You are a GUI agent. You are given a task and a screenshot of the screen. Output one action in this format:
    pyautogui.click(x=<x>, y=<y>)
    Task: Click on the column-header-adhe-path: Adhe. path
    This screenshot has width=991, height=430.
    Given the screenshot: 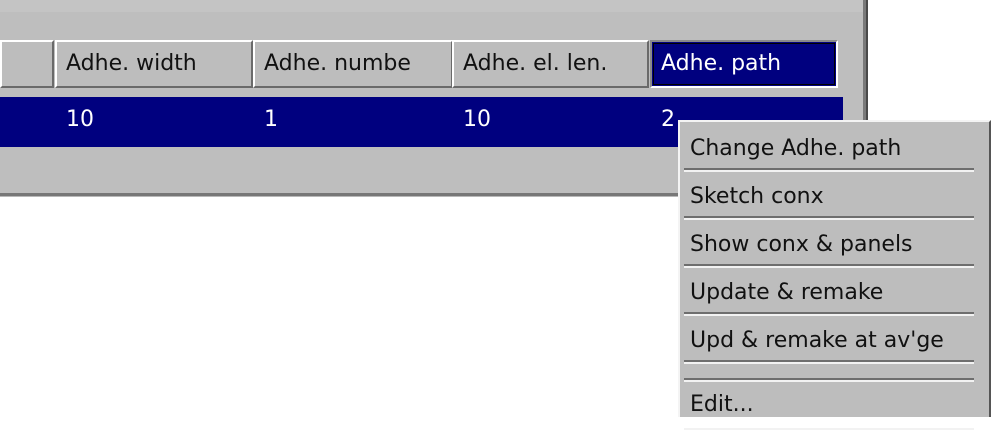 What is the action you would take?
    pyautogui.click(x=744, y=64)
    